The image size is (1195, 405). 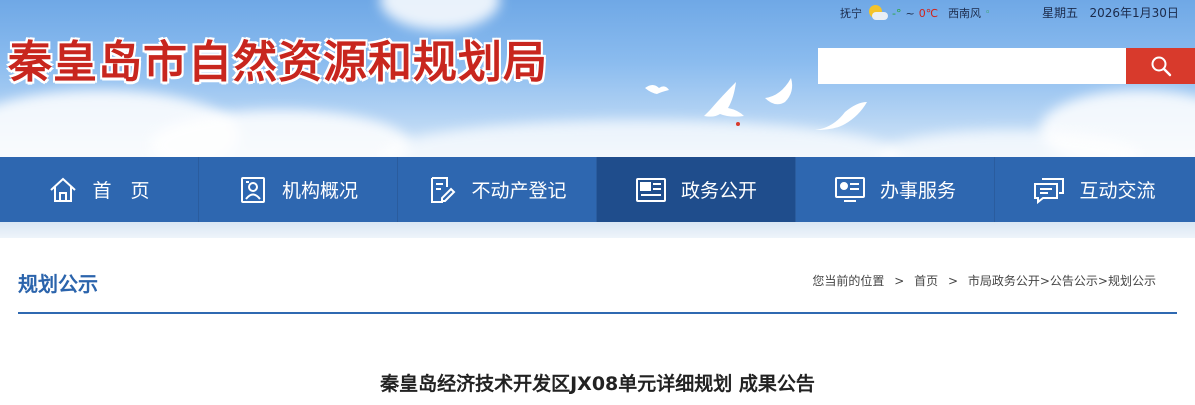 What do you see at coordinates (917, 191) in the screenshot?
I see `nav-item-label: 办事服务` at bounding box center [917, 191].